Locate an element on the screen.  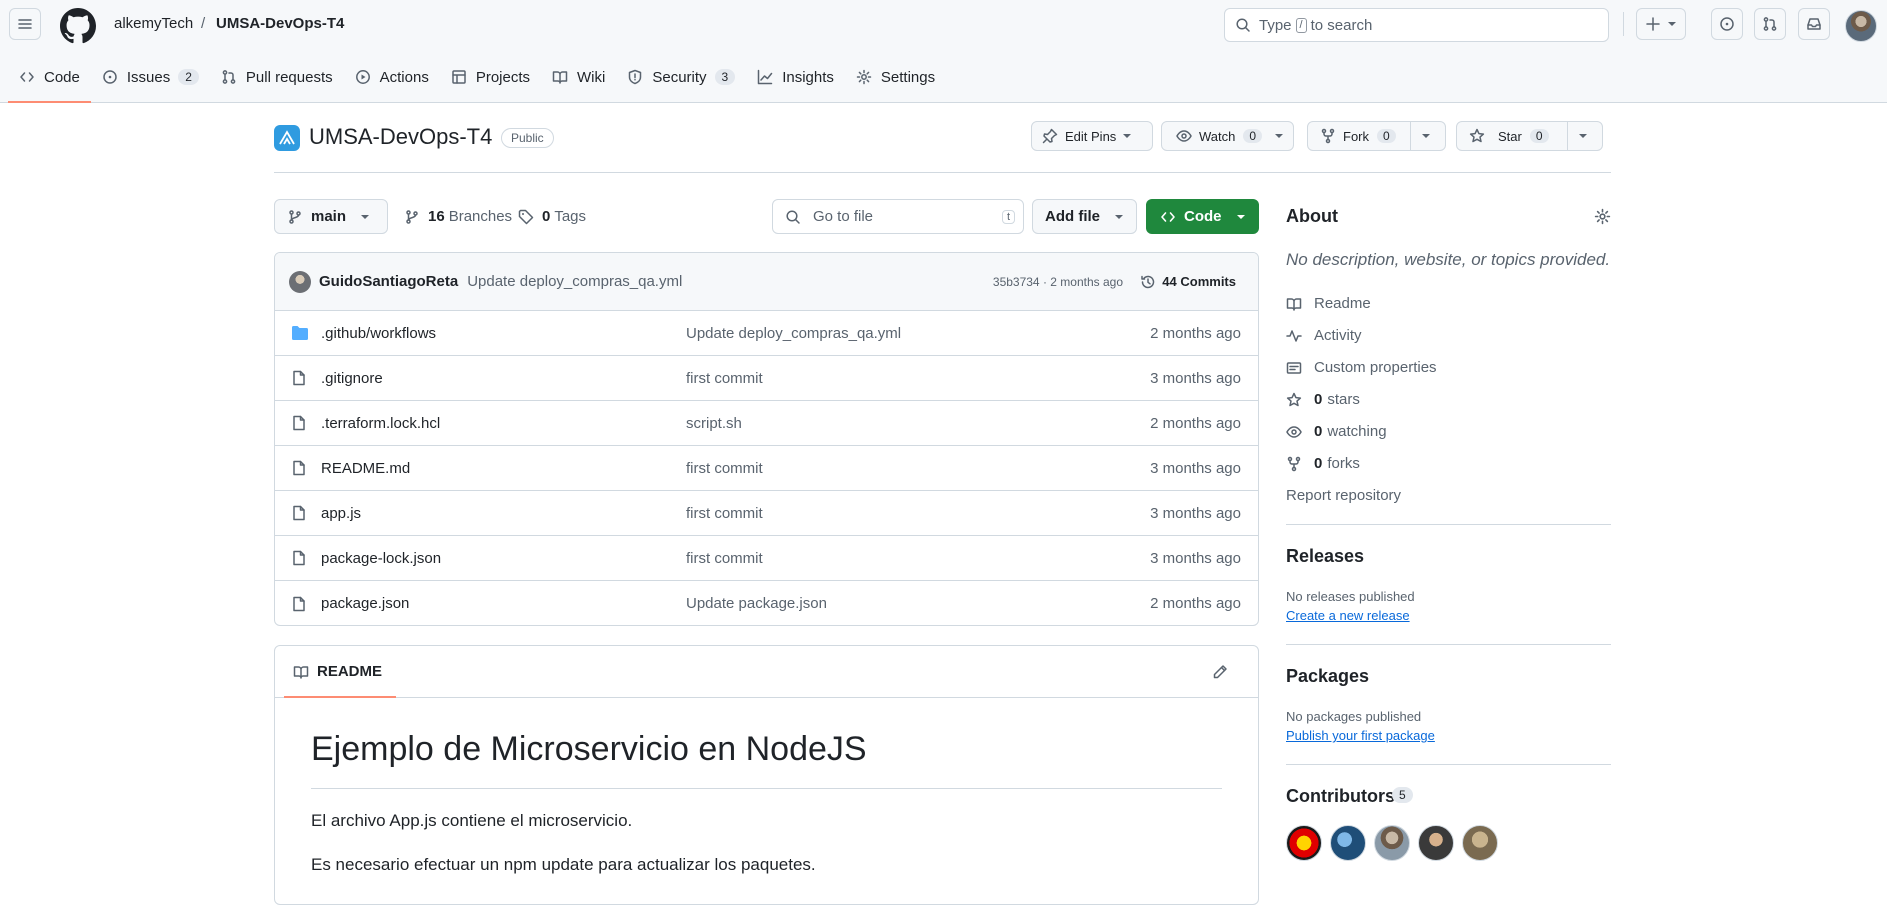
file-row: app.js first commit 3 months ago is located at coordinates (766, 513).